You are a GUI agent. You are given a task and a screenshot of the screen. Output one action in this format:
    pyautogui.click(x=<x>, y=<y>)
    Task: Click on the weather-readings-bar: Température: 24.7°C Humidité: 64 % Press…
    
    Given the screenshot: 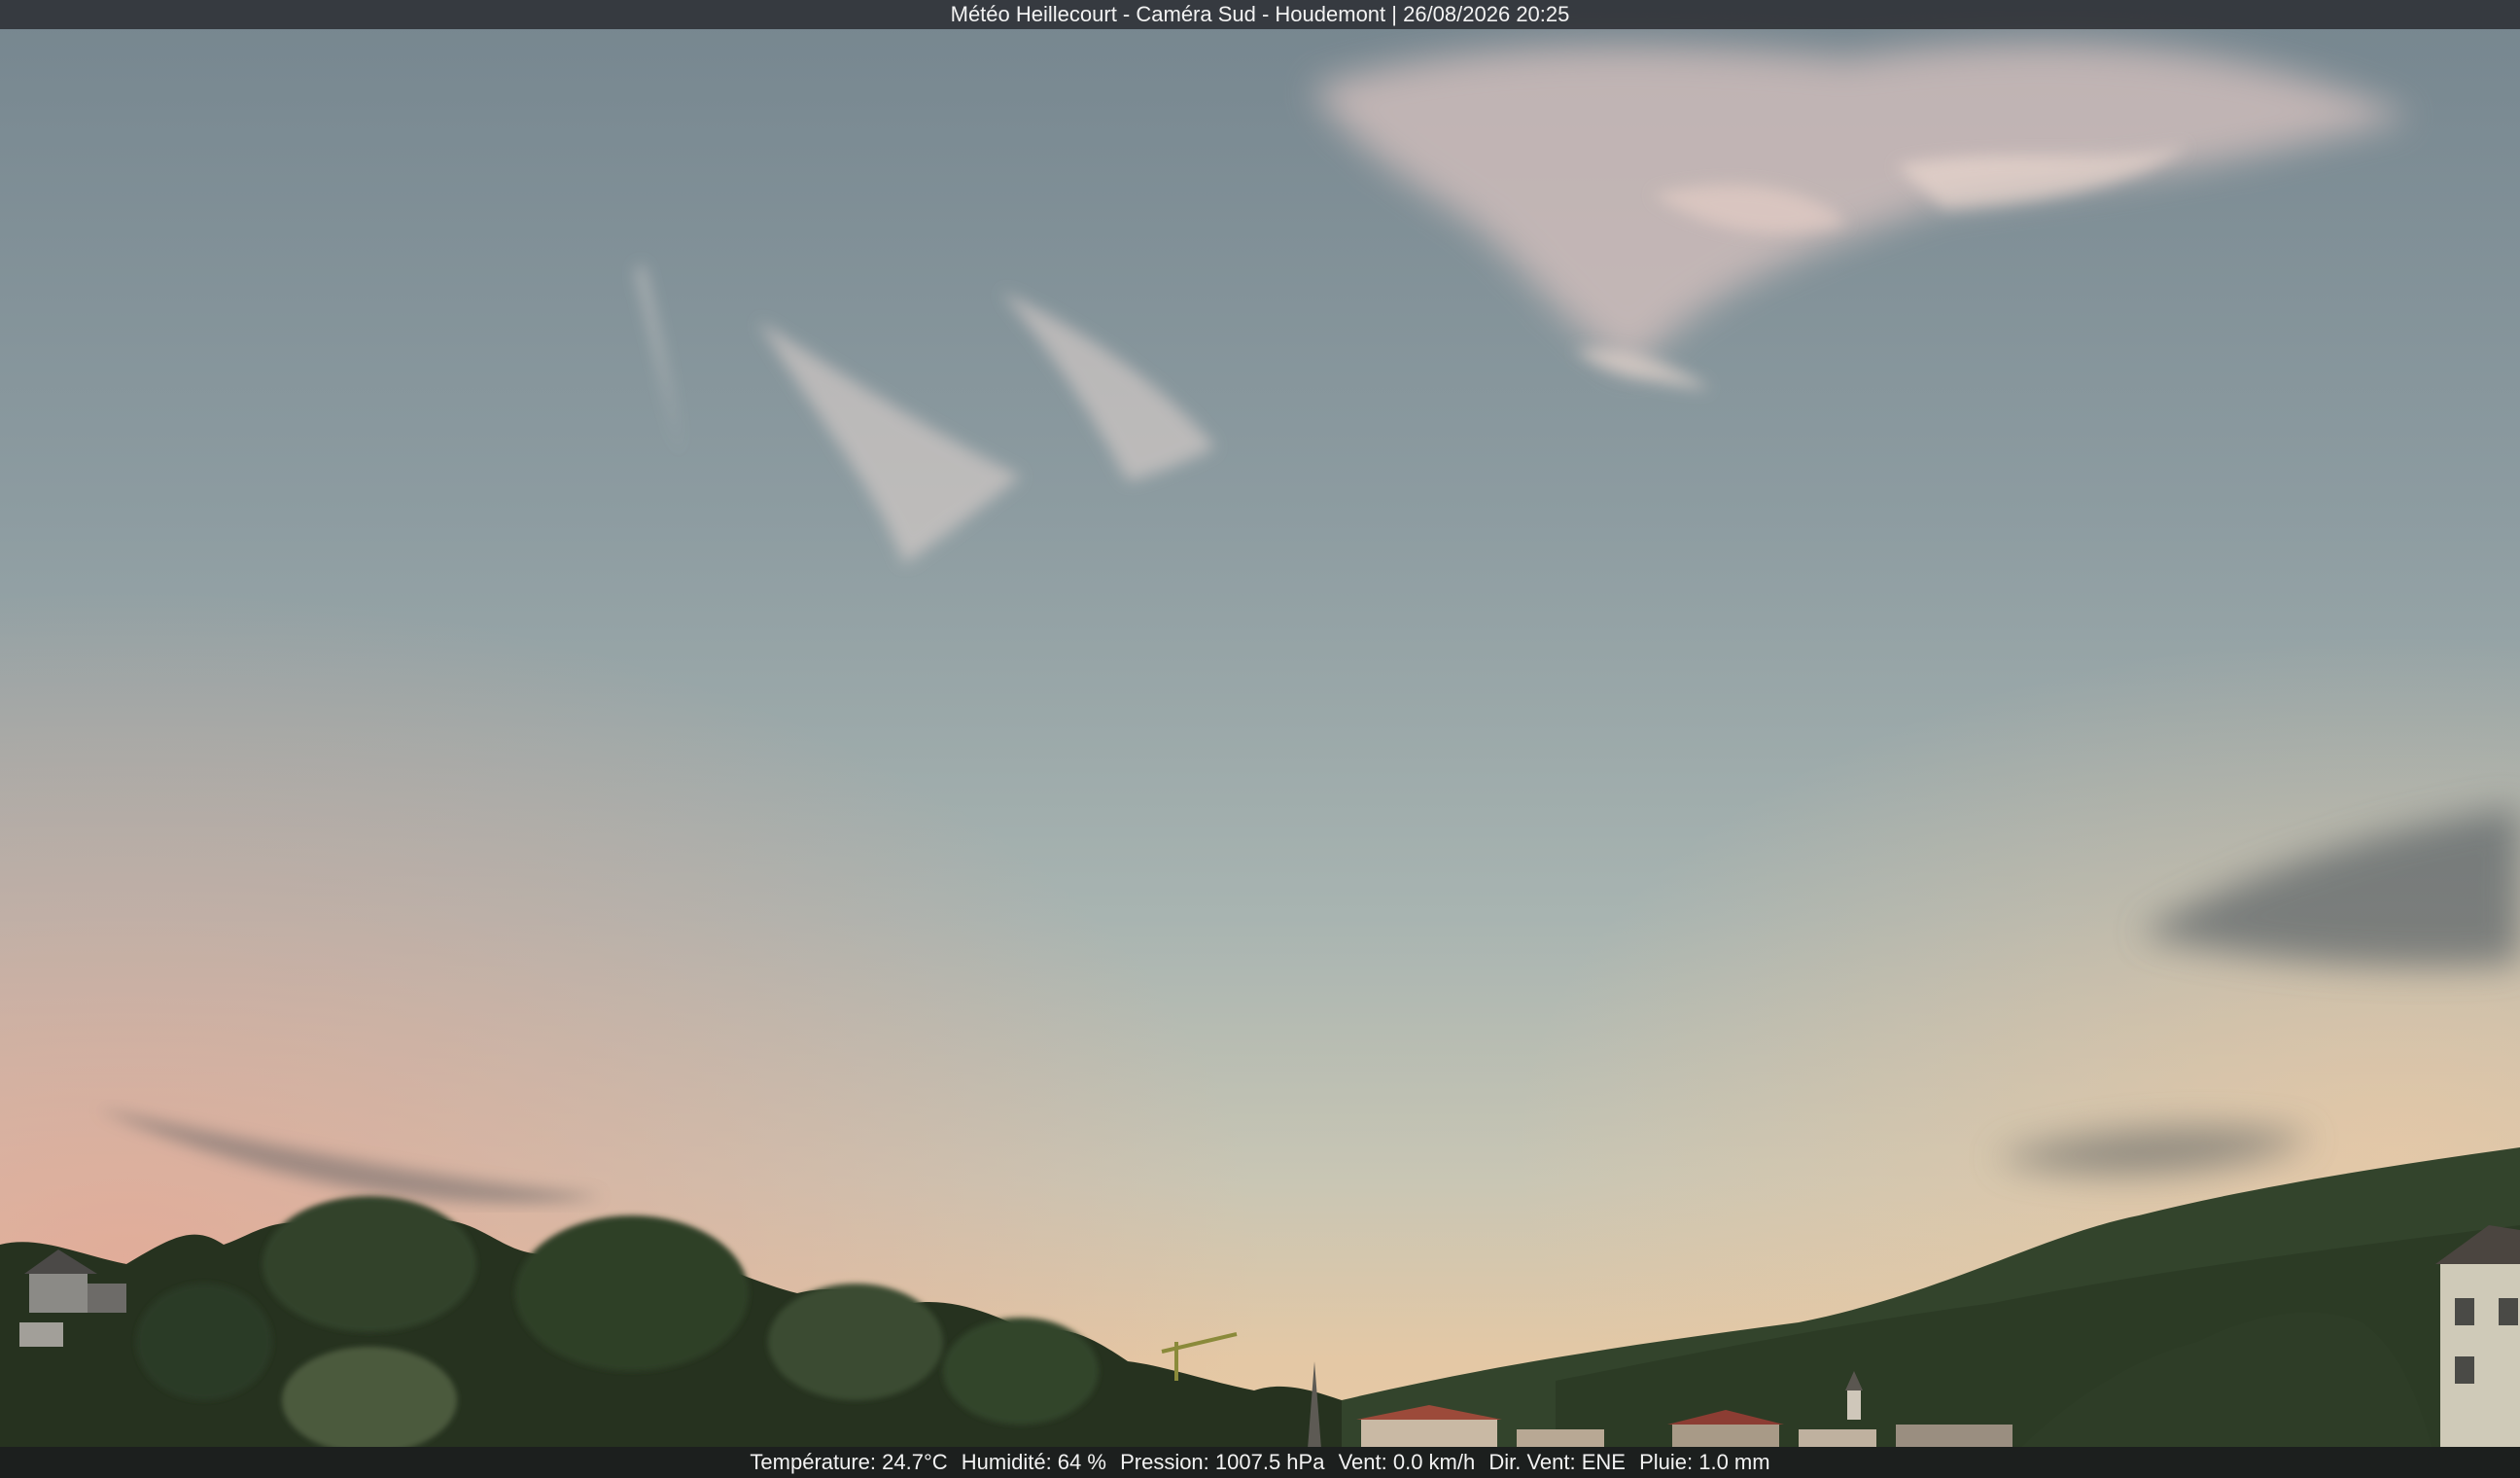 What is the action you would take?
    pyautogui.click(x=1260, y=1462)
    